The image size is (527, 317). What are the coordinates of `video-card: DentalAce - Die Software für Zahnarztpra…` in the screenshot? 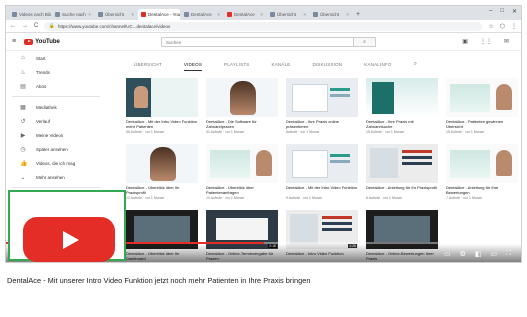 It's located at (242, 111).